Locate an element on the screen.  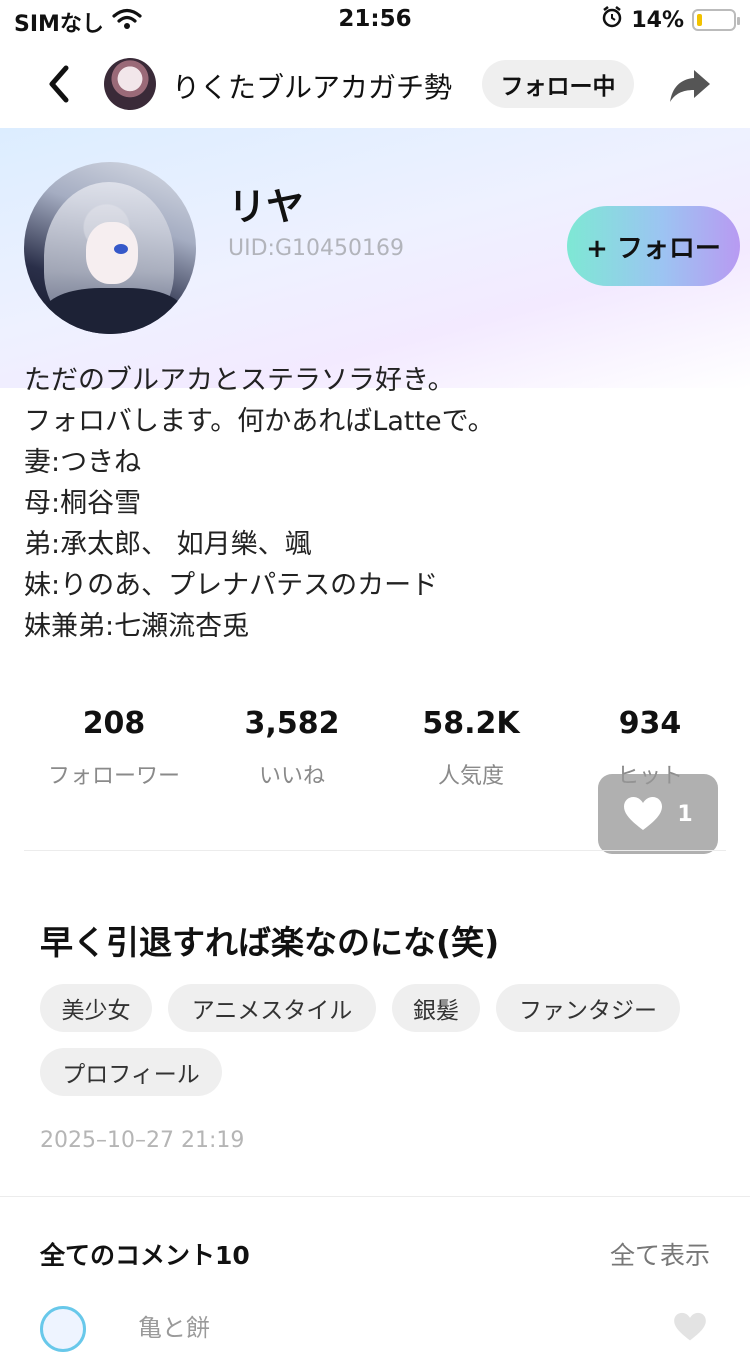
battery-icon is located at coordinates (716, 20).